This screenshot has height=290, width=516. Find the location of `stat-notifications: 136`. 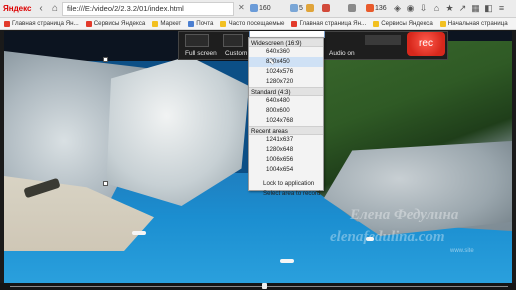

stat-notifications: 136 is located at coordinates (376, 8).